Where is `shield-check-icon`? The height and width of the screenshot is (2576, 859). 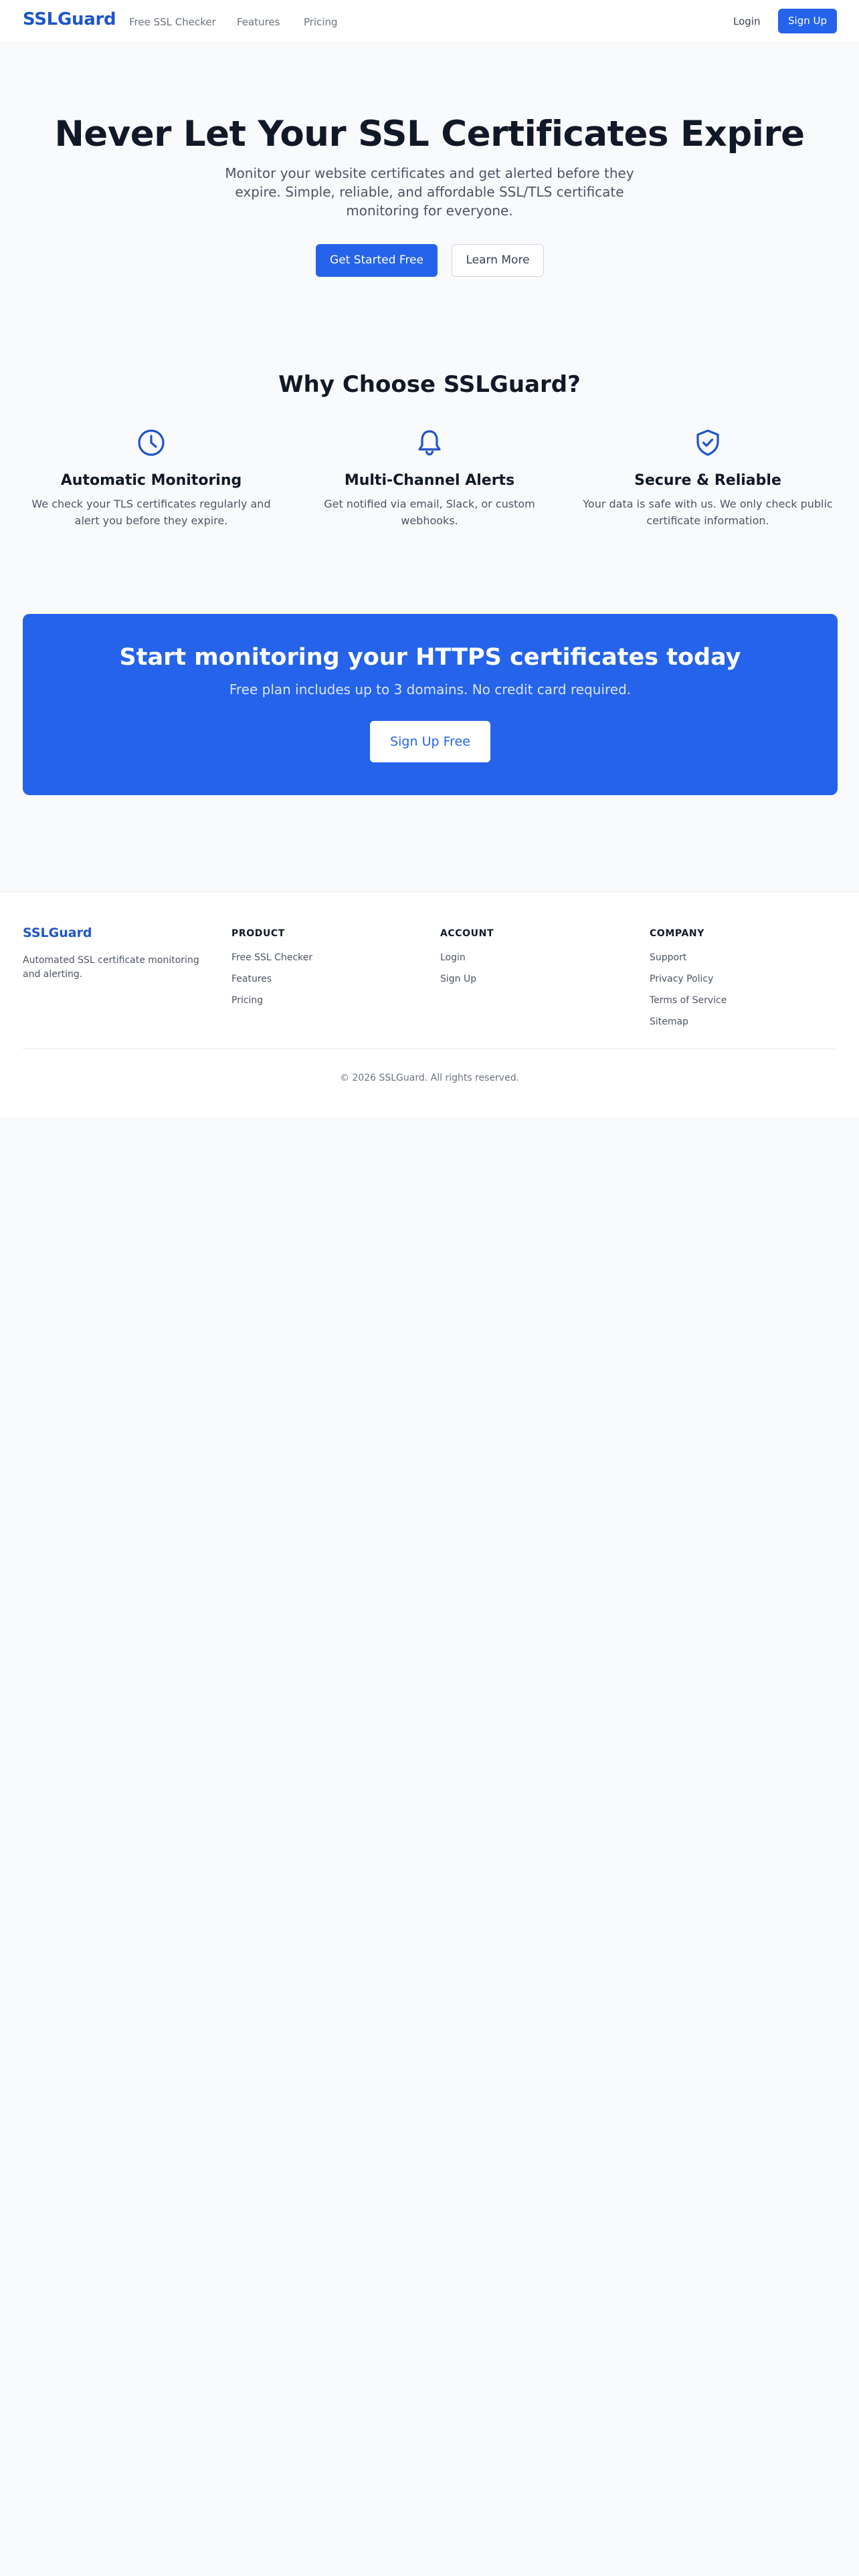
shield-check-icon is located at coordinates (708, 442).